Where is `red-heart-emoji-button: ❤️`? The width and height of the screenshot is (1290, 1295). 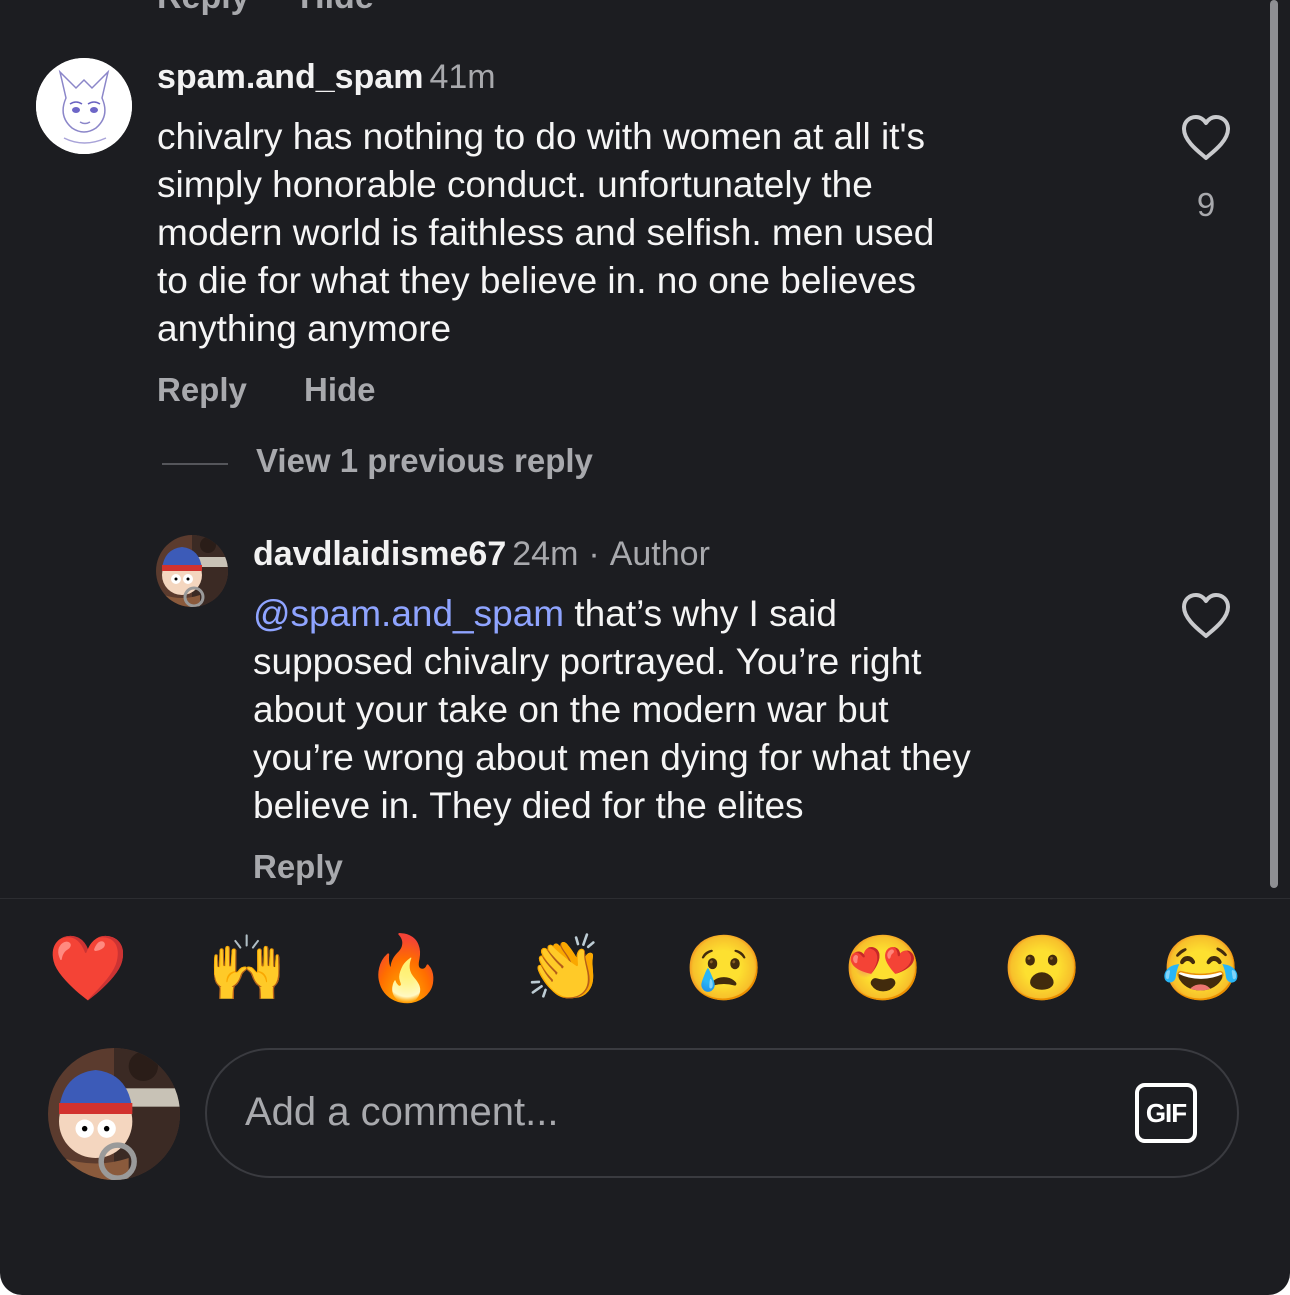 red-heart-emoji-button: ❤️ is located at coordinates (88, 968).